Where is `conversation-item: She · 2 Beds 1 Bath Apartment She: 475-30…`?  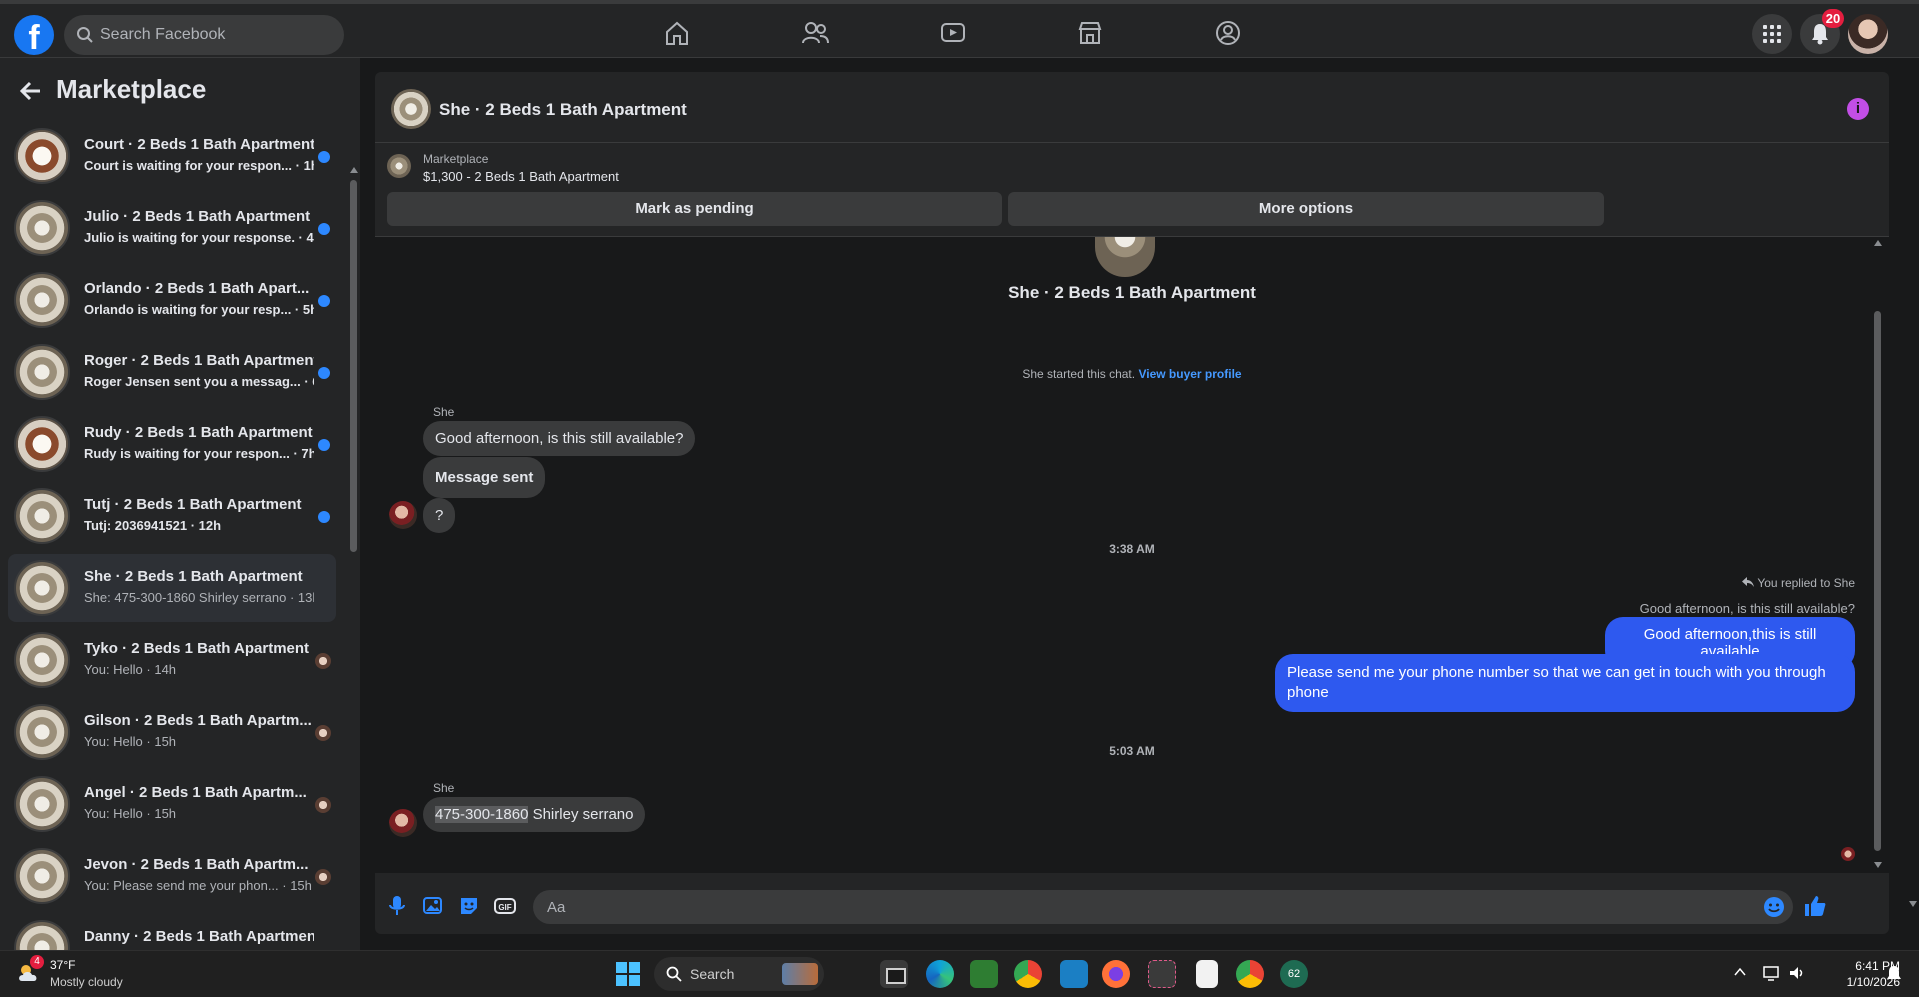 conversation-item: She · 2 Beds 1 Bath Apartment She: 475-30… is located at coordinates (172, 588).